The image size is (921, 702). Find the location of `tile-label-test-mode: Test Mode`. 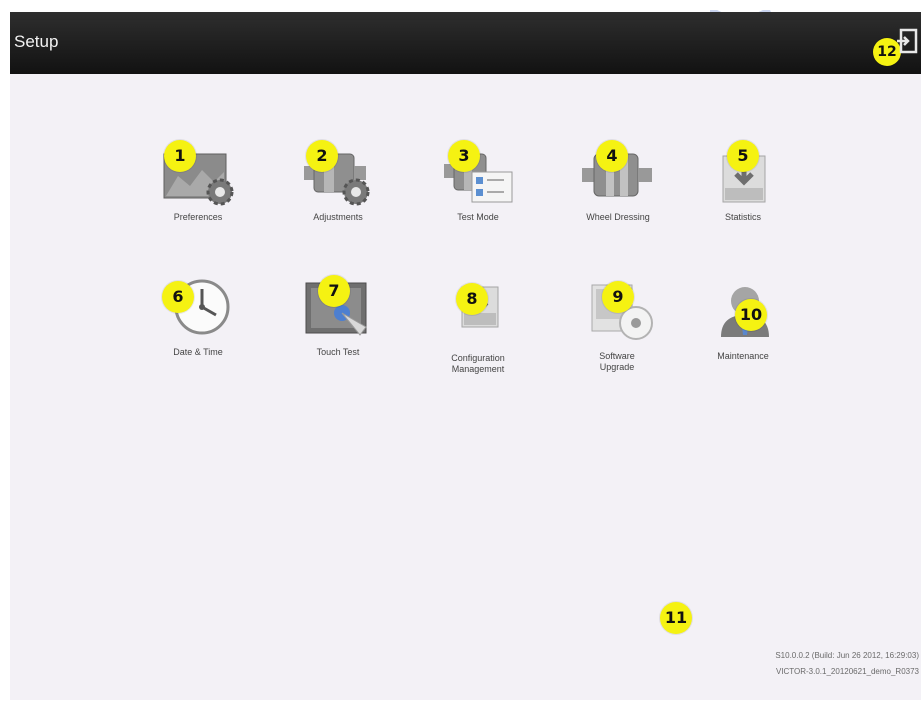

tile-label-test-mode: Test Mode is located at coordinates (478, 217).